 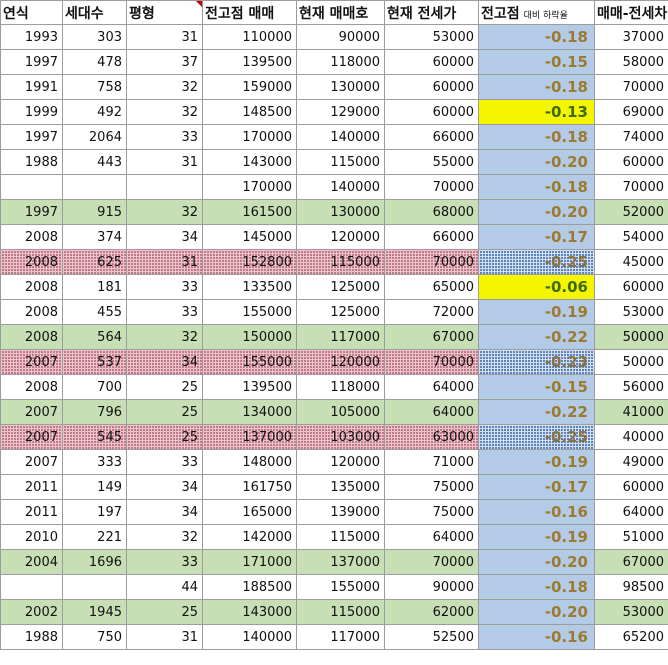 I want to click on cell-pyeong: 44, so click(x=164, y=587).